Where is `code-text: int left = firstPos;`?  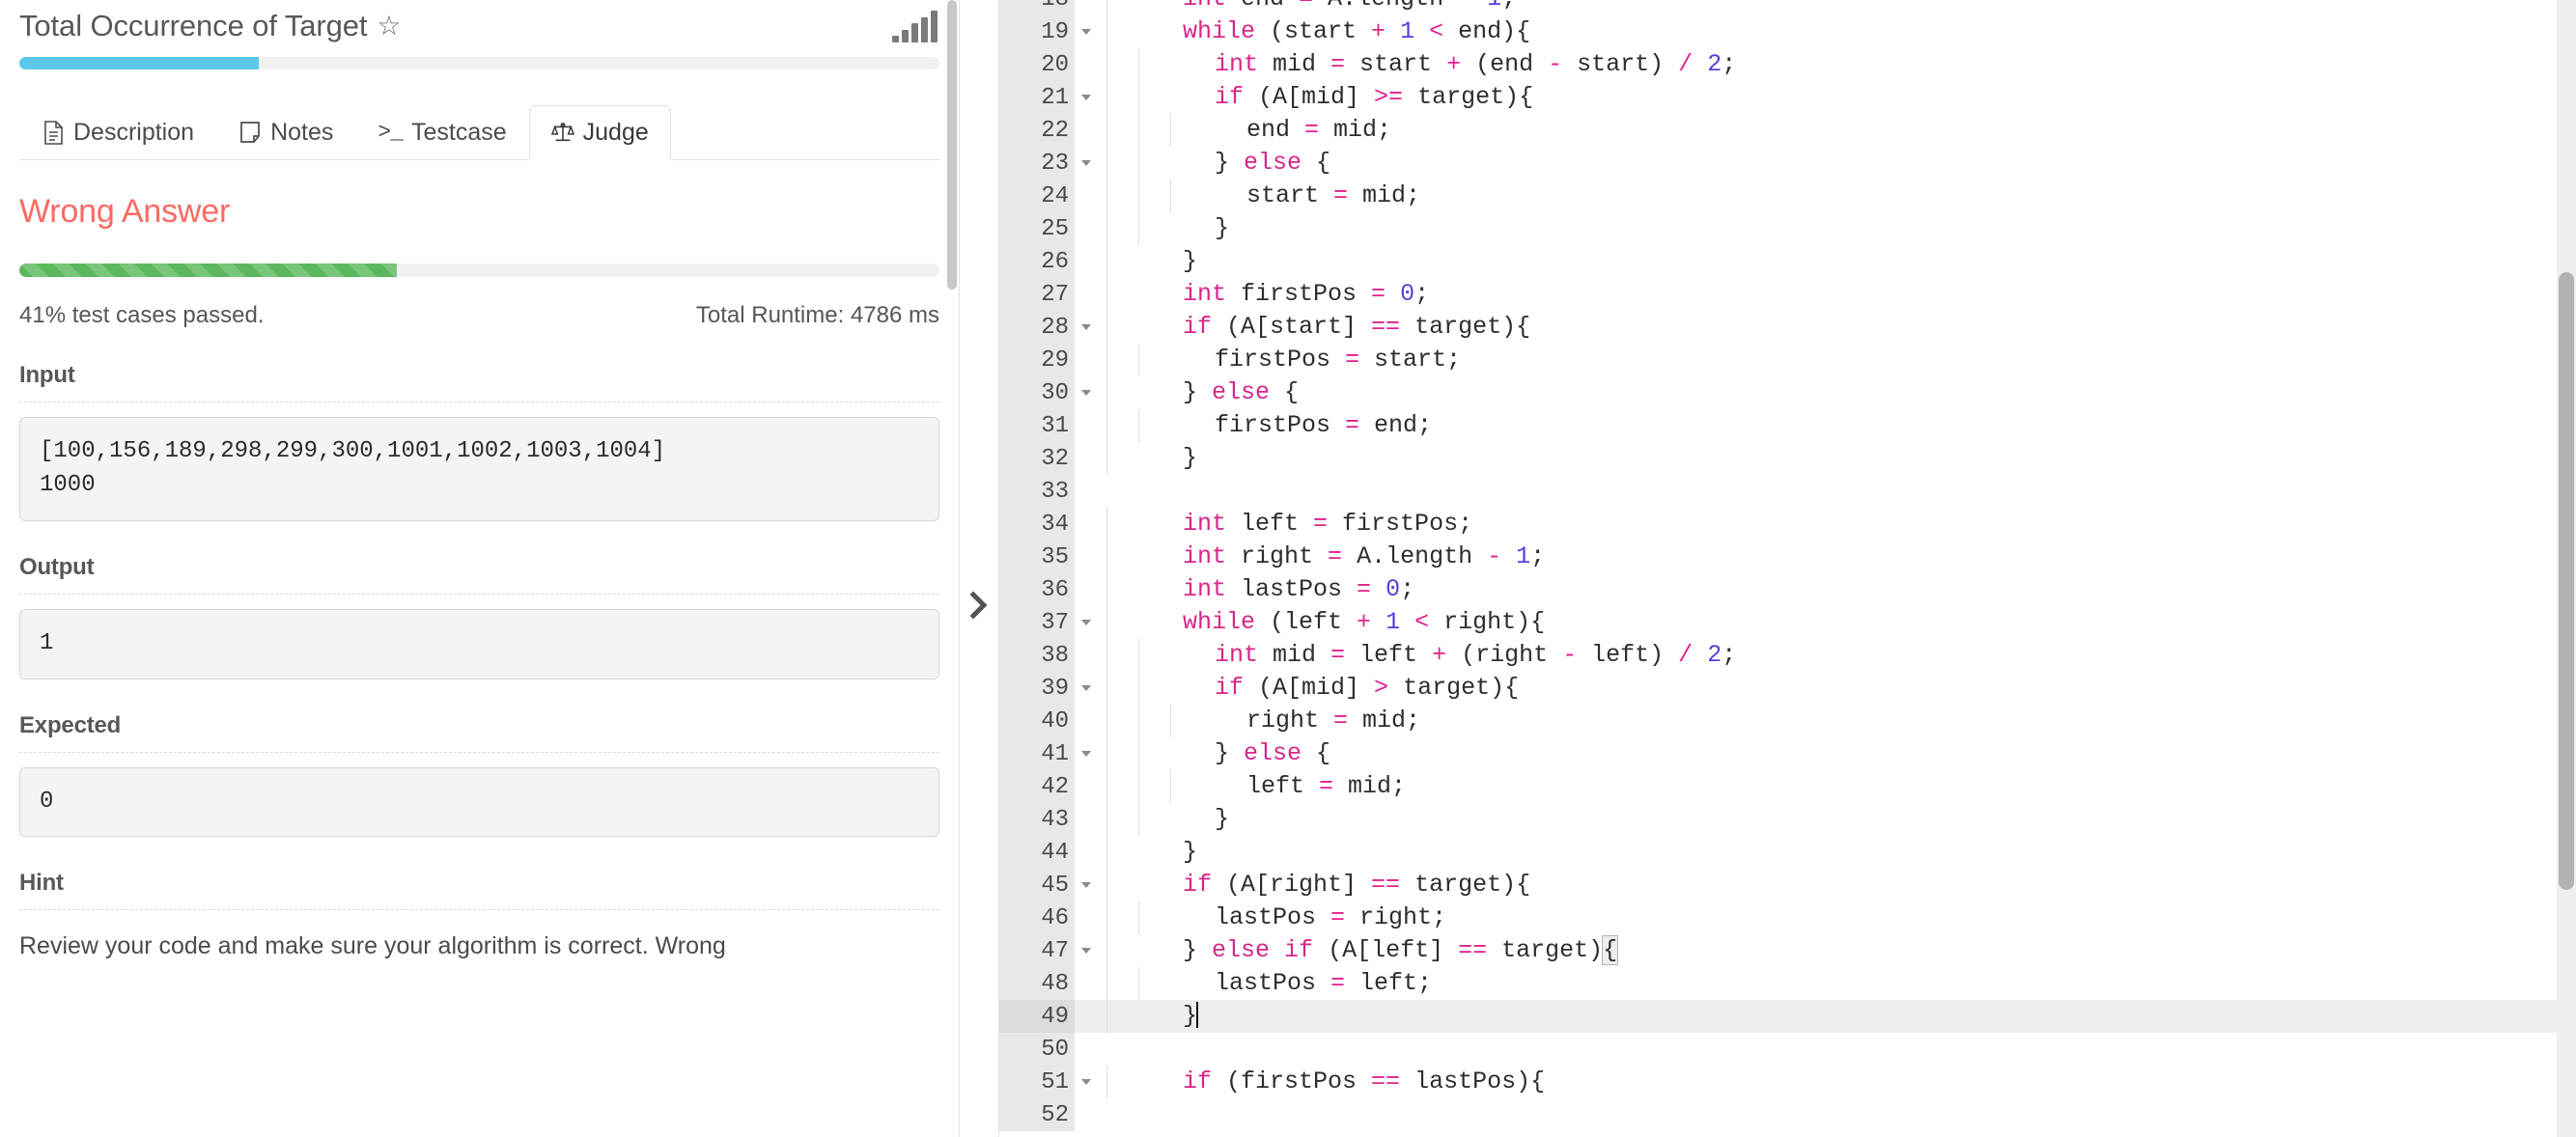 code-text: int left = firstPos; is located at coordinates (1826, 524).